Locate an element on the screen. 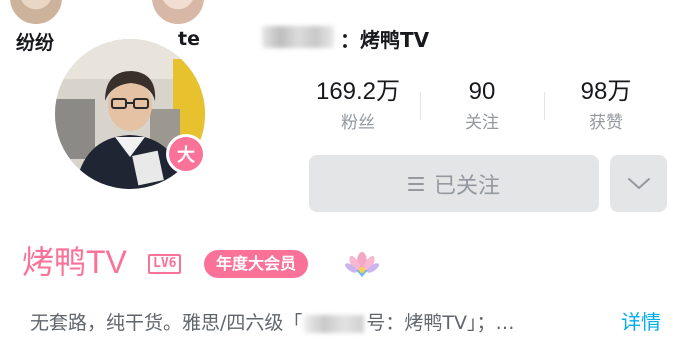 This screenshot has width=690, height=354. mini-user-name: te is located at coordinates (189, 39).